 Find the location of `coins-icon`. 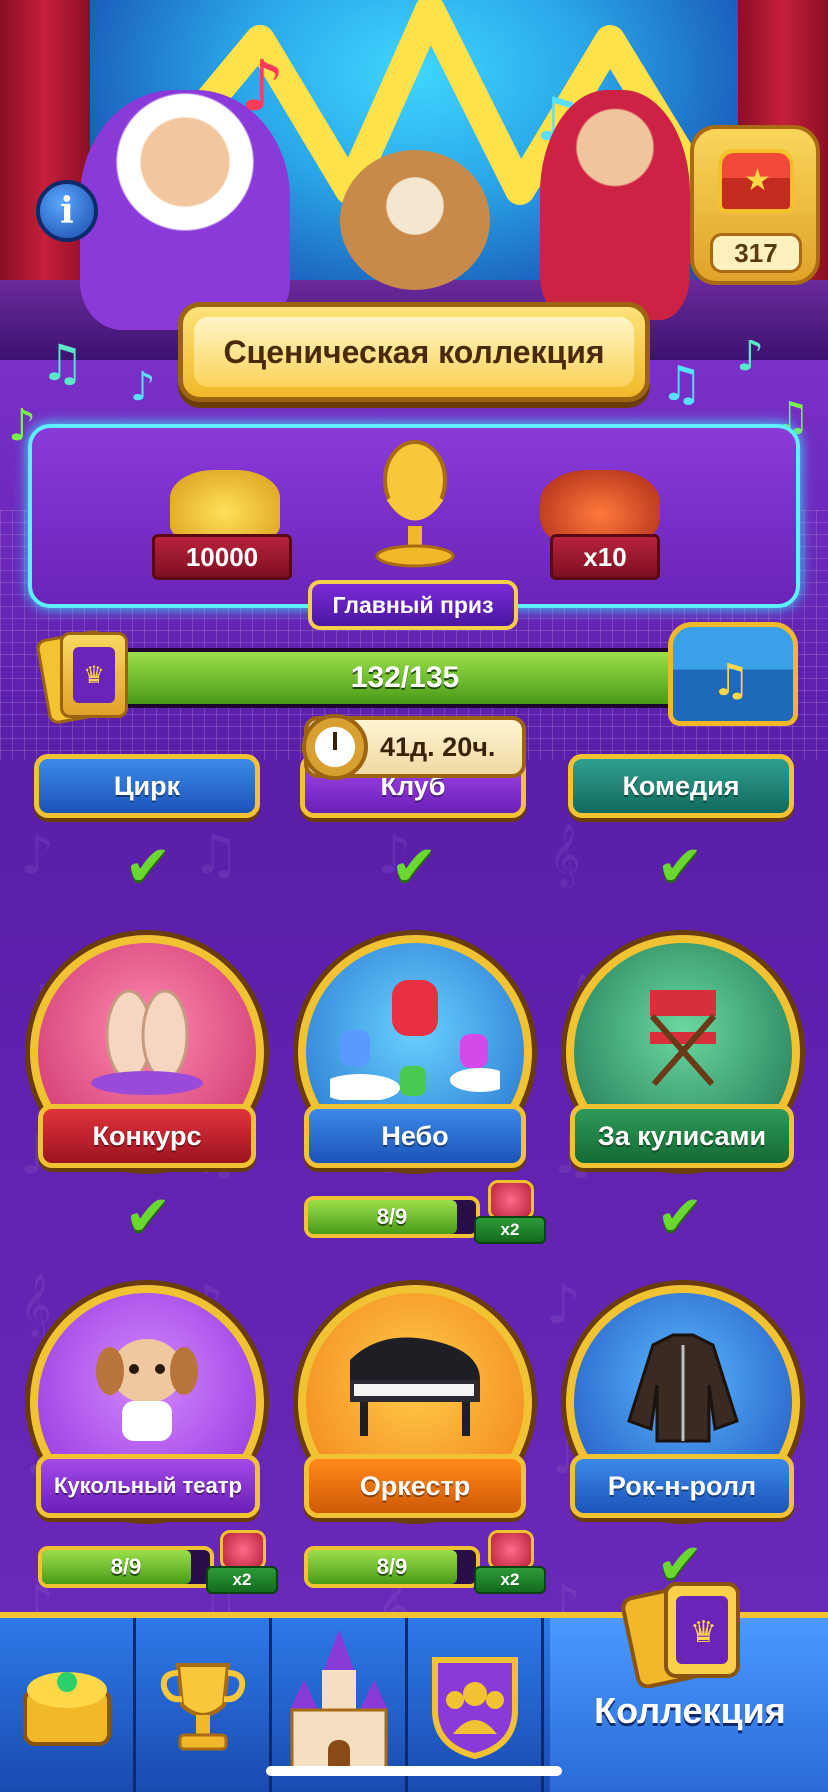

coins-icon is located at coordinates (225, 505).